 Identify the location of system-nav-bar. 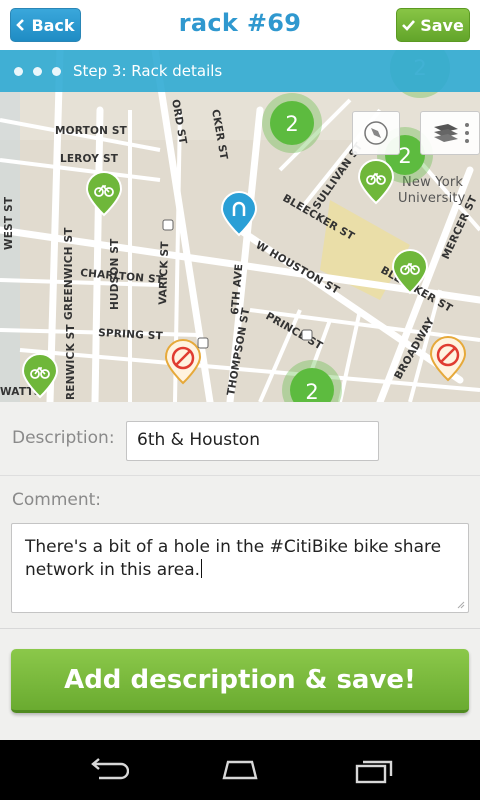
(240, 770).